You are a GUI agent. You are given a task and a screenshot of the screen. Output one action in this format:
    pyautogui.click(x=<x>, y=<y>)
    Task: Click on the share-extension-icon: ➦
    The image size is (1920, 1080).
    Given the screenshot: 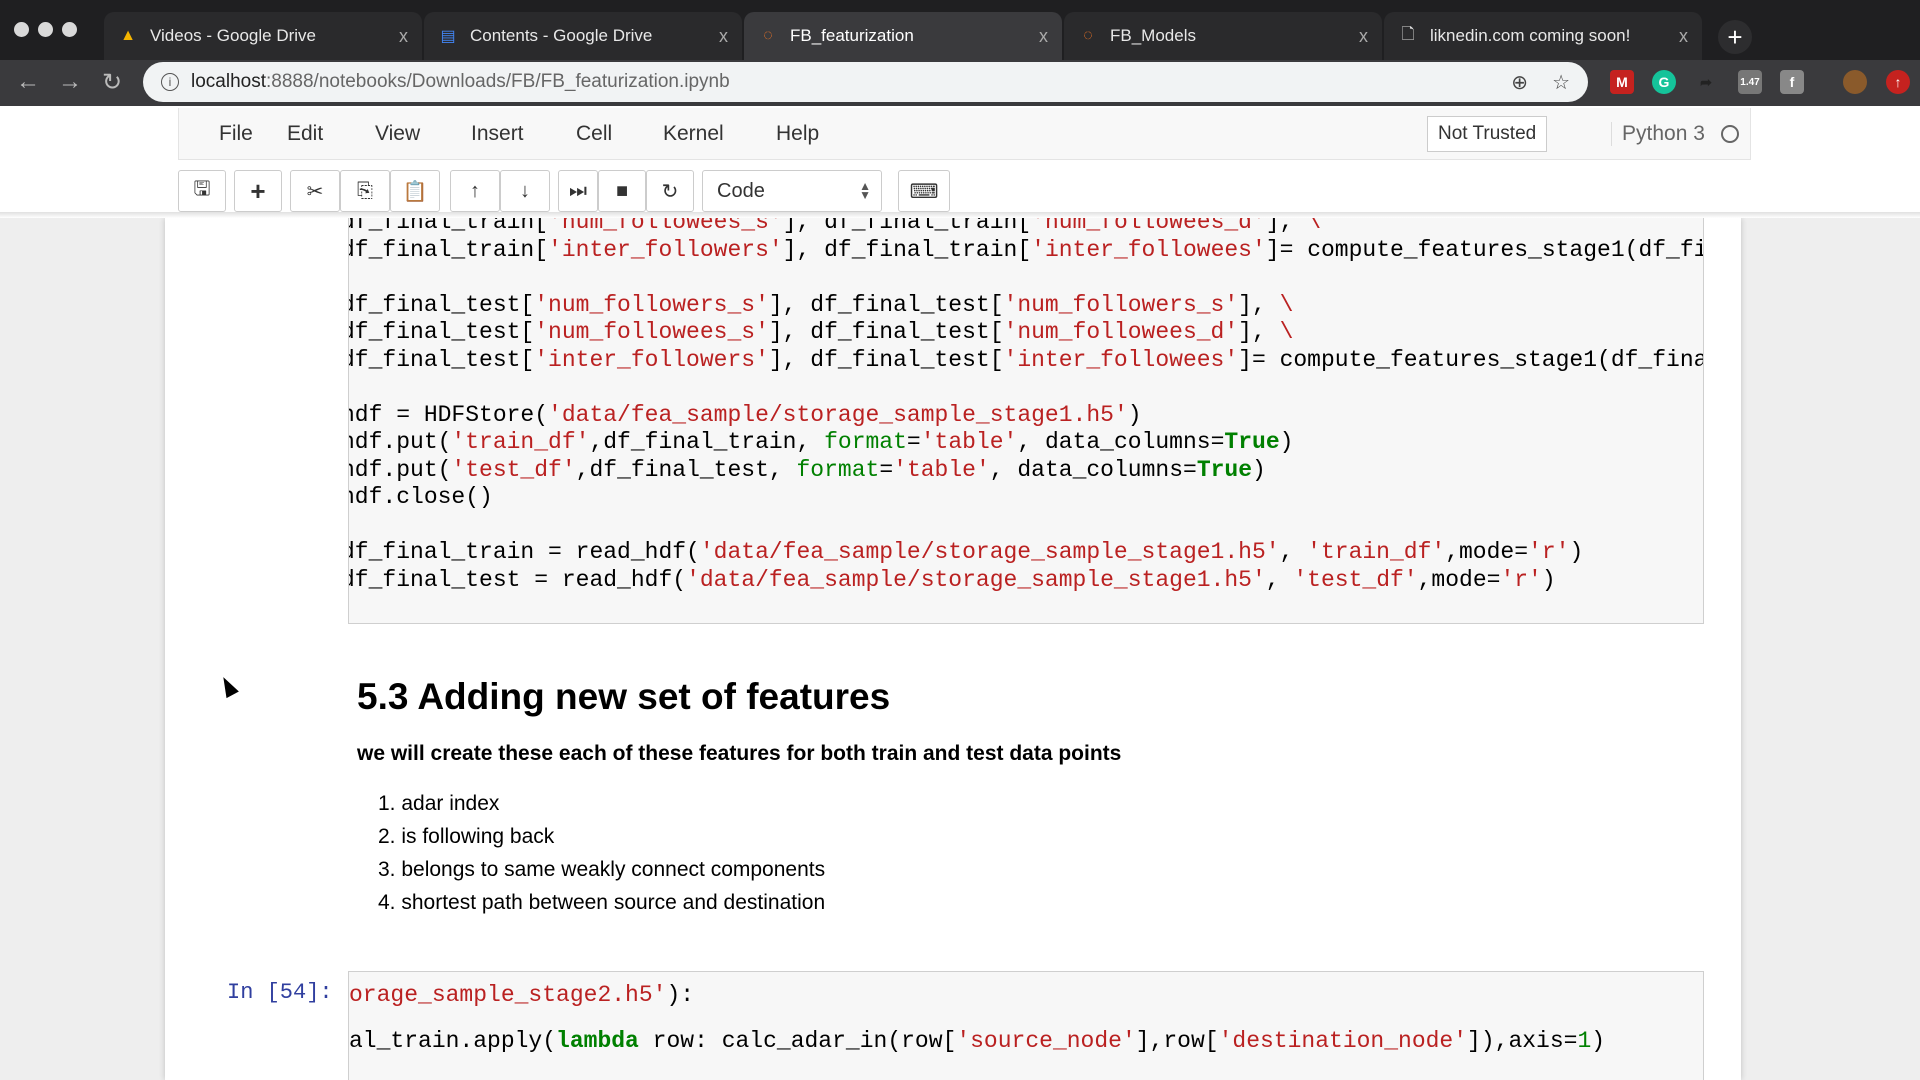 What is the action you would take?
    pyautogui.click(x=1706, y=82)
    